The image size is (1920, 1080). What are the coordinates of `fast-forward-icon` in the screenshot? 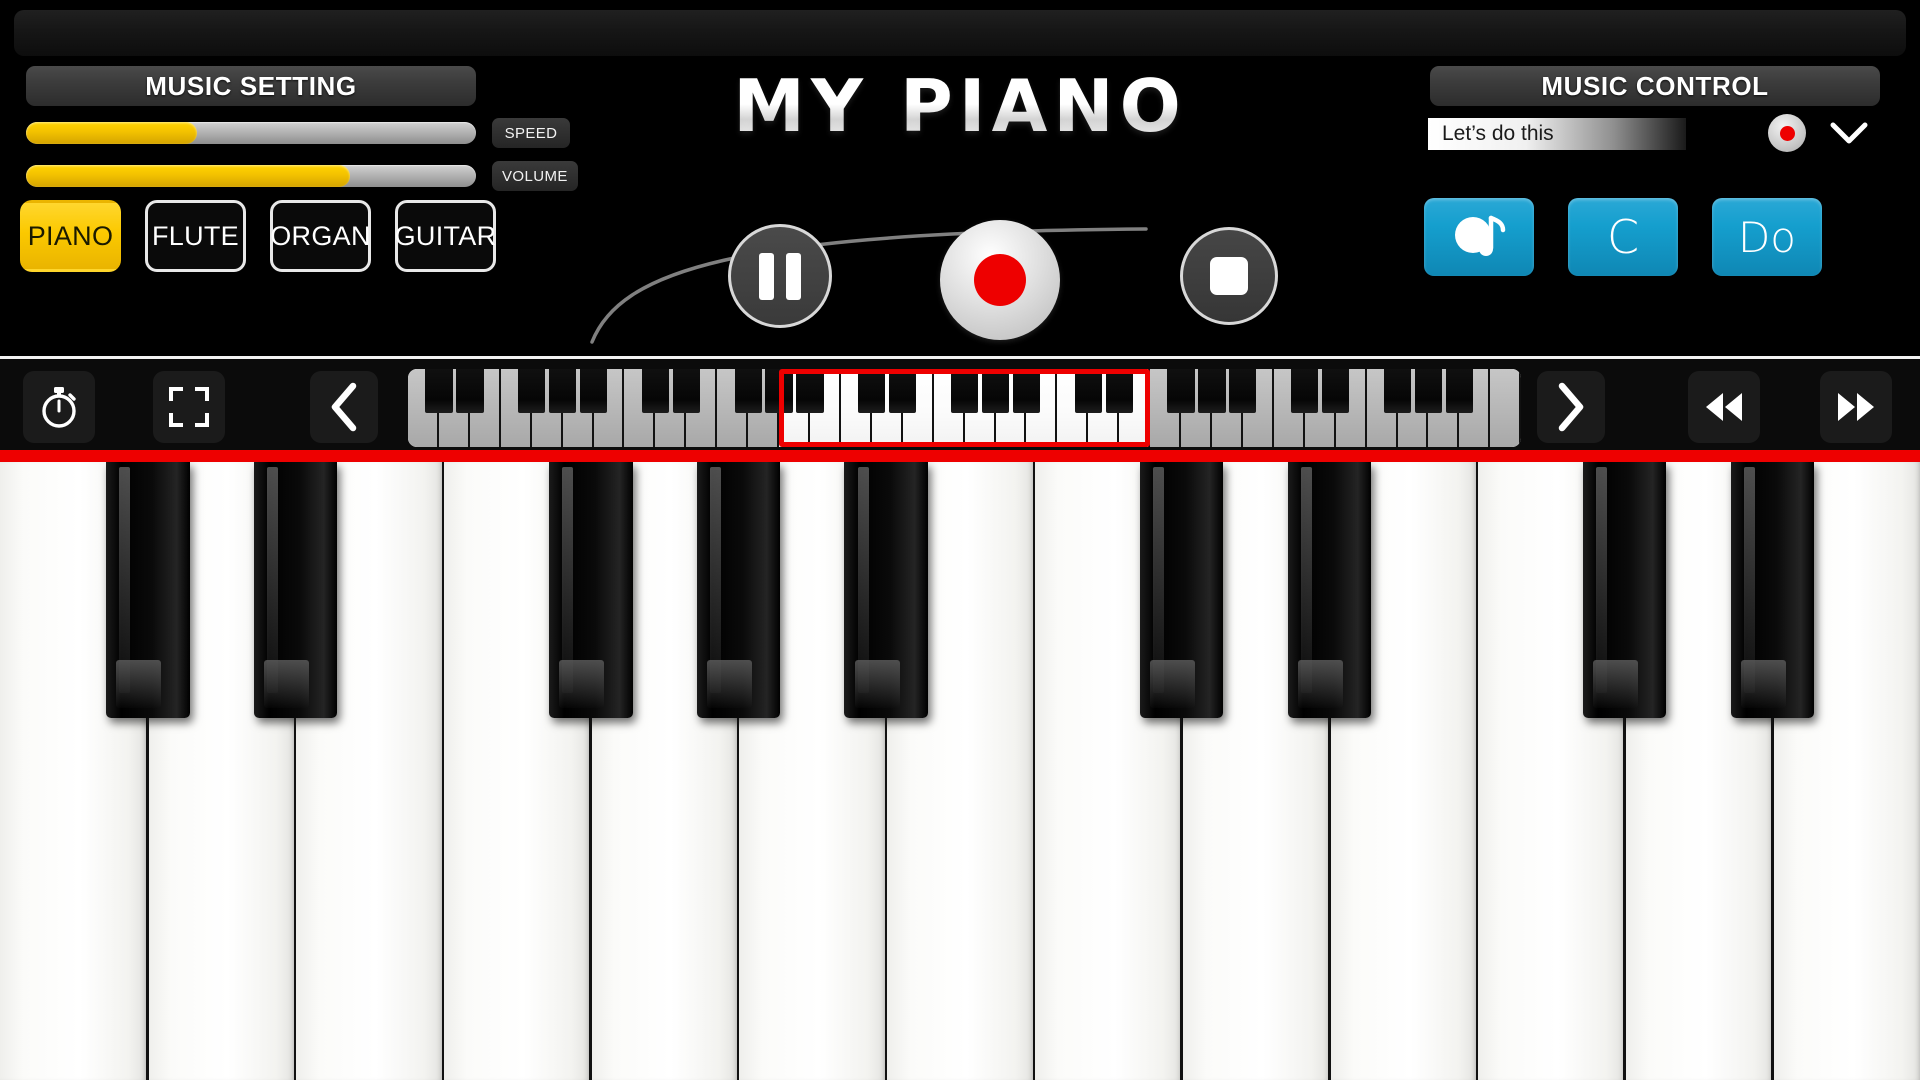 It's located at (1856, 407).